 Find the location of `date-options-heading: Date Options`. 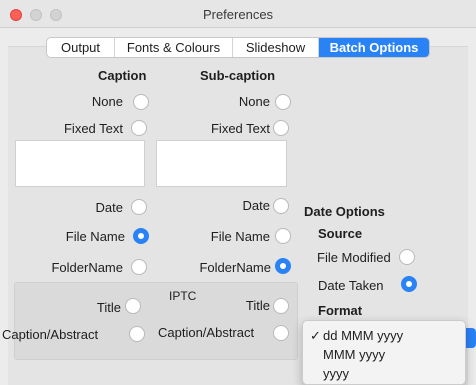

date-options-heading: Date Options is located at coordinates (344, 211).